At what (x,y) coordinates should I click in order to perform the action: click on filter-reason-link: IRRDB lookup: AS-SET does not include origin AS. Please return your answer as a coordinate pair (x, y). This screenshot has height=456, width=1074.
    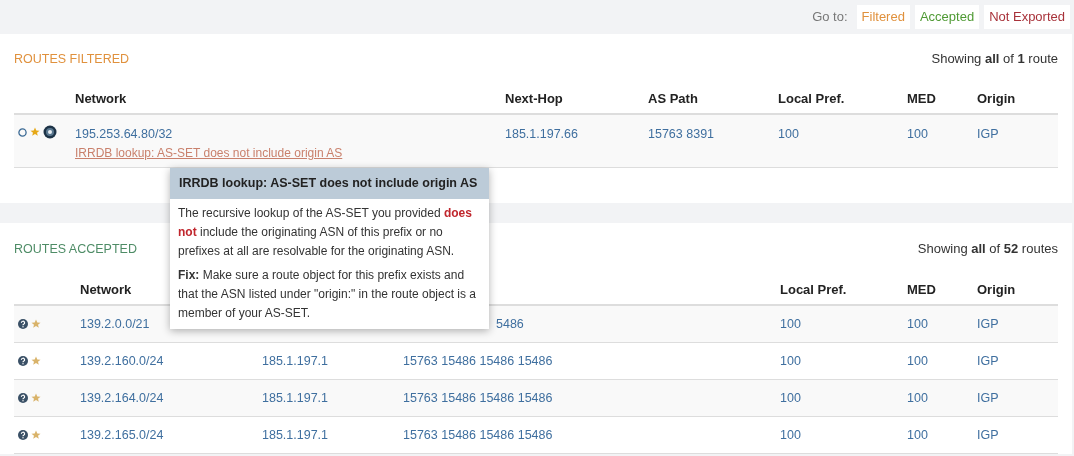
    Looking at the image, I should click on (209, 152).